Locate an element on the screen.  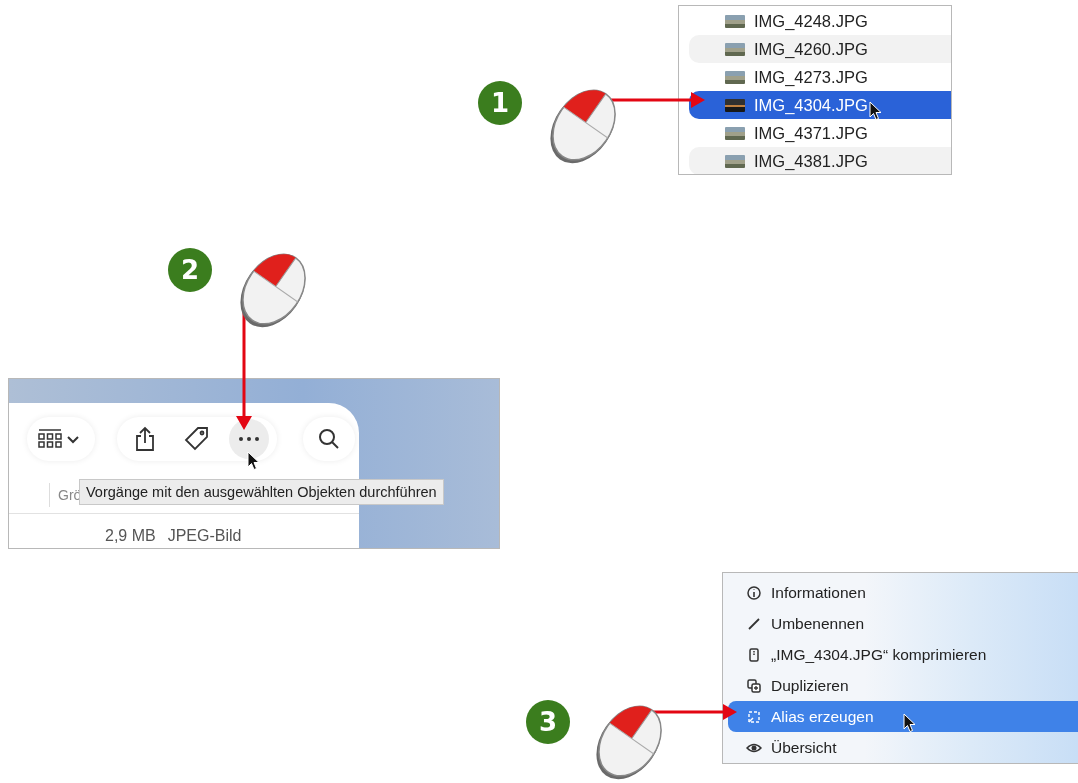
file-row: IMG_4248.JPG is located at coordinates (820, 21).